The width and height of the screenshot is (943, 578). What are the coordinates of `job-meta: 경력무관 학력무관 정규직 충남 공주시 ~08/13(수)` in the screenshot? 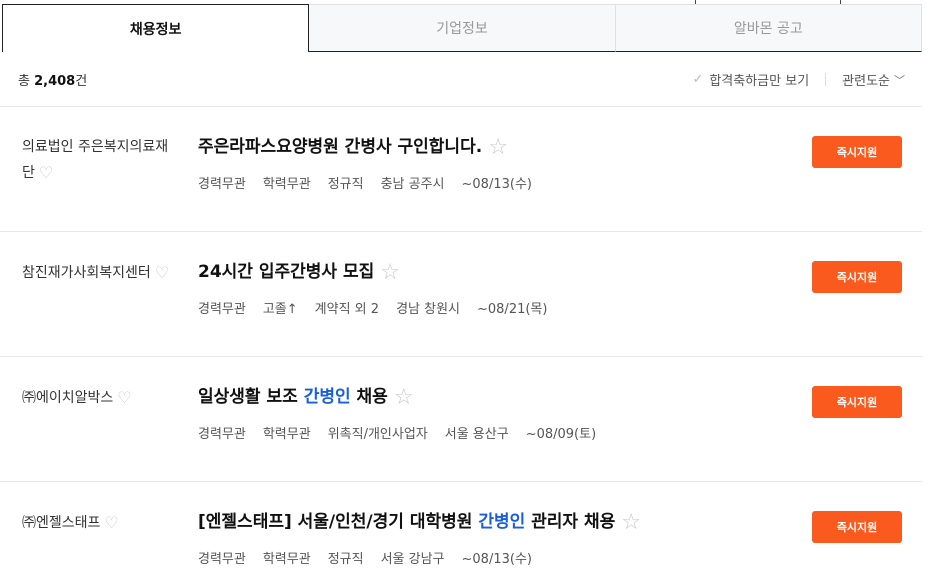 It's located at (373, 182).